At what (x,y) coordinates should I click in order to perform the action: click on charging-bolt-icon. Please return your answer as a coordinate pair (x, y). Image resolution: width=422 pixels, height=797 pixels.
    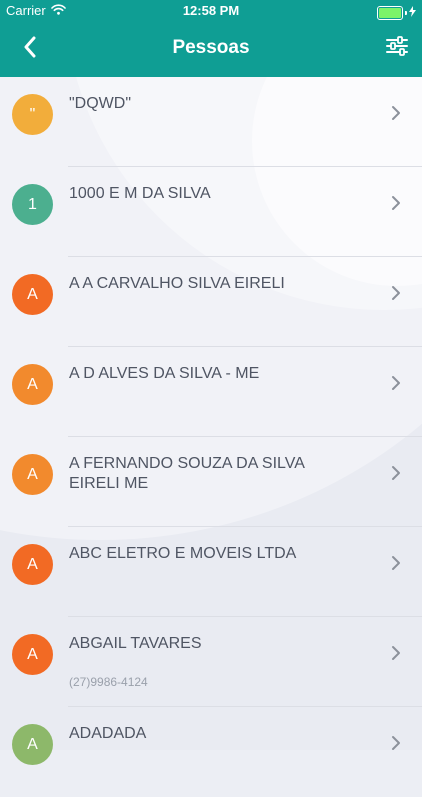
    Looking at the image, I should click on (412, 13).